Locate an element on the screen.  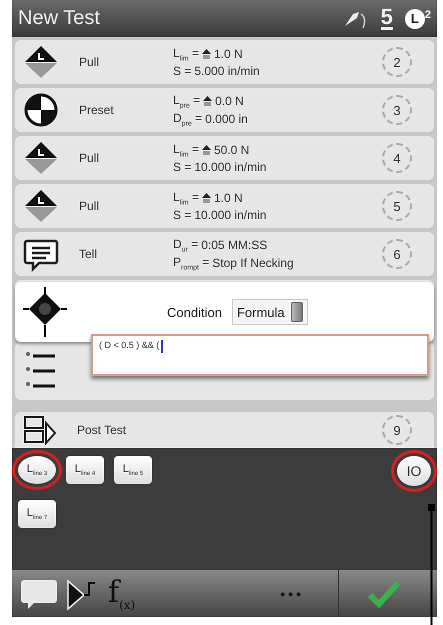
token-button: L$_{line 4}$ is located at coordinates (85, 470).